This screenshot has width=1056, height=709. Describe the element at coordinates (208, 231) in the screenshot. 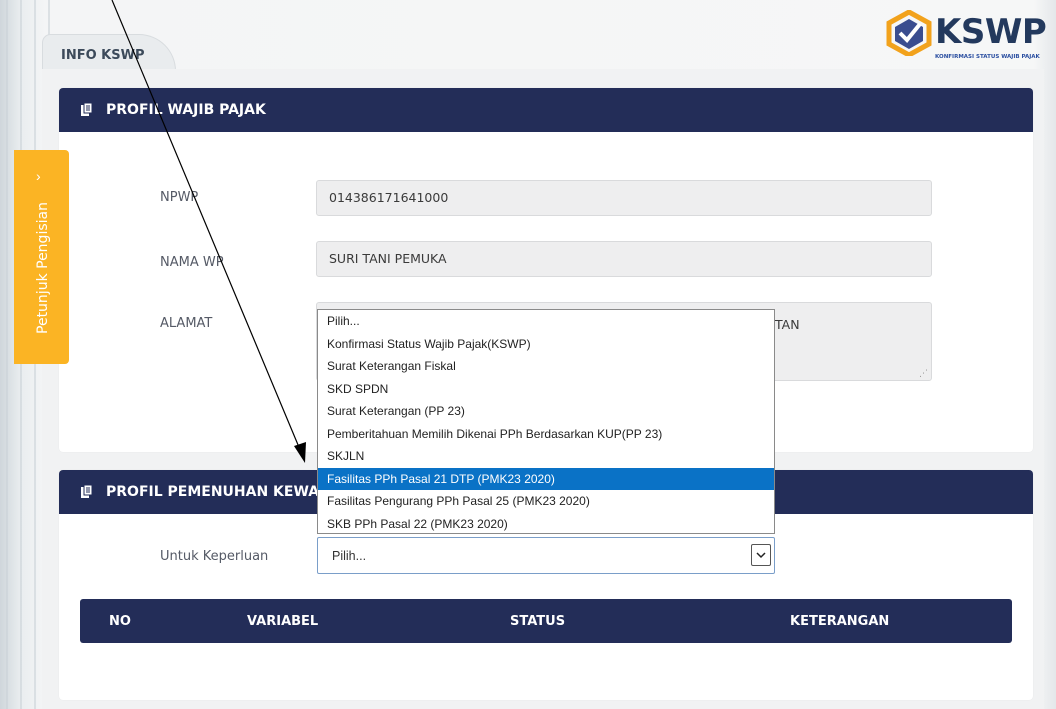

I see `annotation-arrow` at that location.